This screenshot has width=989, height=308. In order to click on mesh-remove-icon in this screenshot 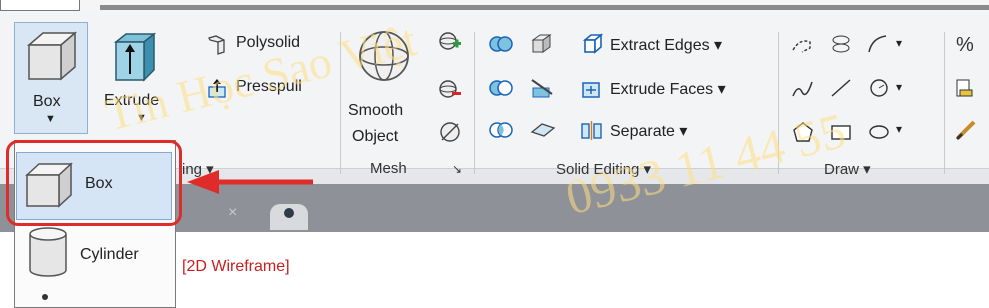, I will do `click(450, 90)`.